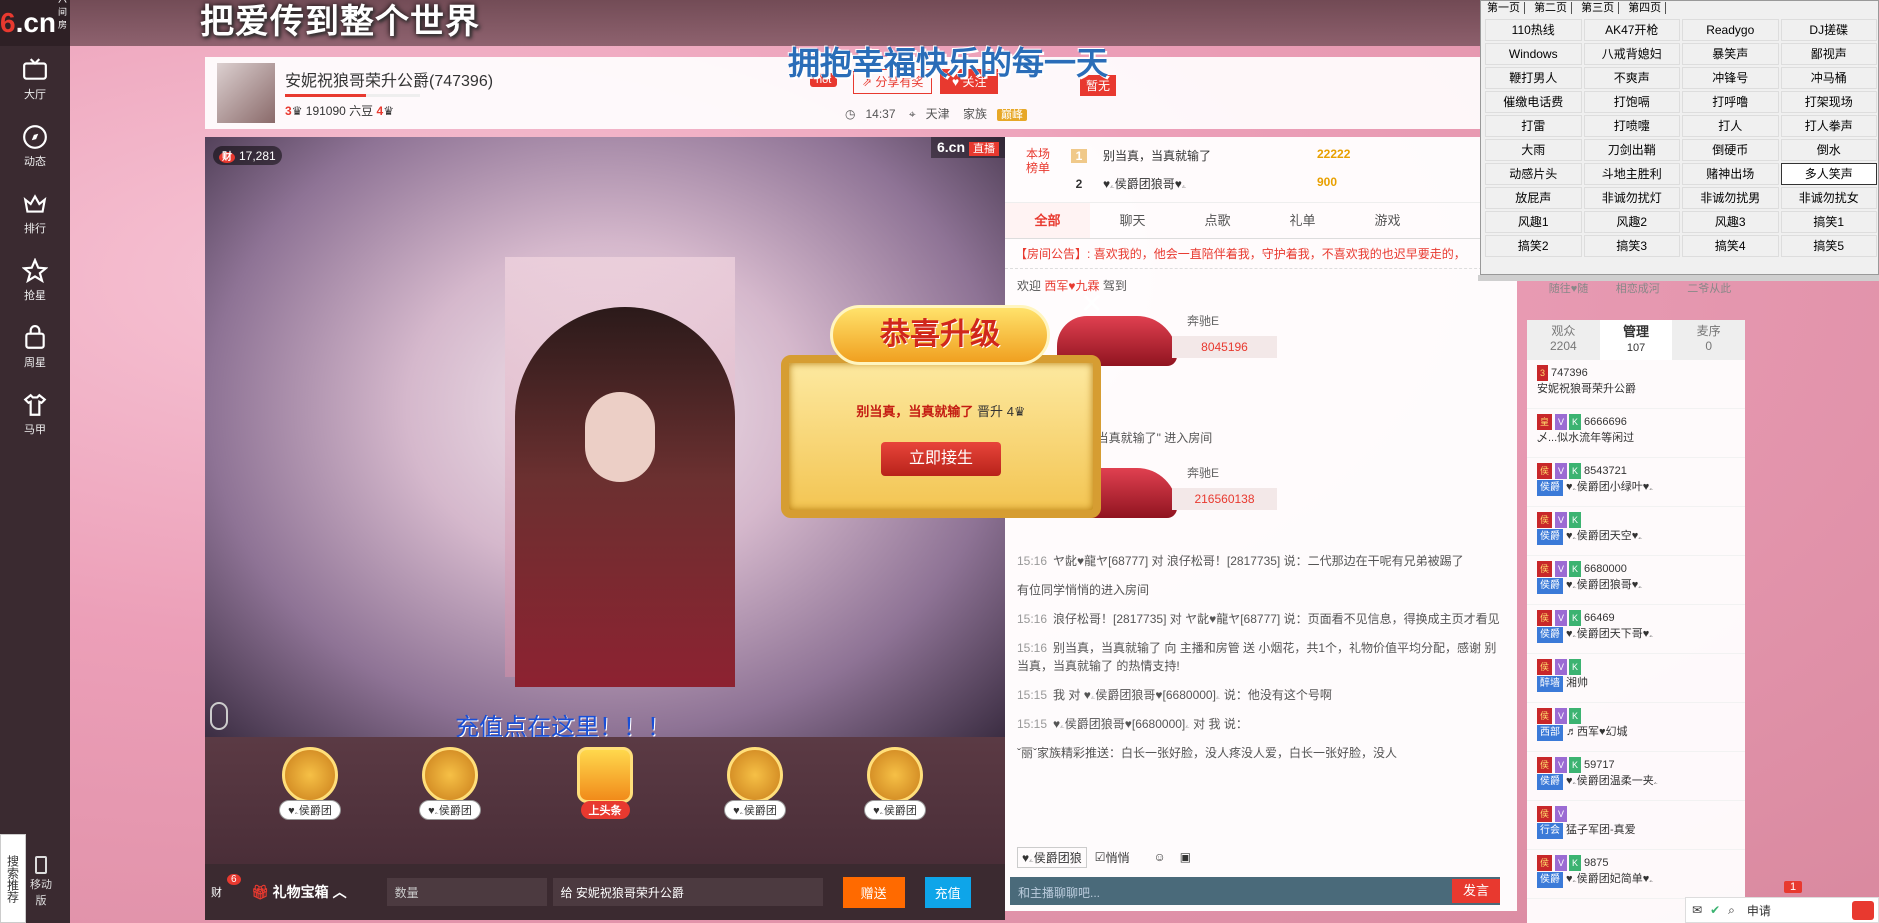 Image resolution: width=1879 pixels, height=923 pixels. What do you see at coordinates (1636, 340) in the screenshot?
I see `tab-admin: 管理 107` at bounding box center [1636, 340].